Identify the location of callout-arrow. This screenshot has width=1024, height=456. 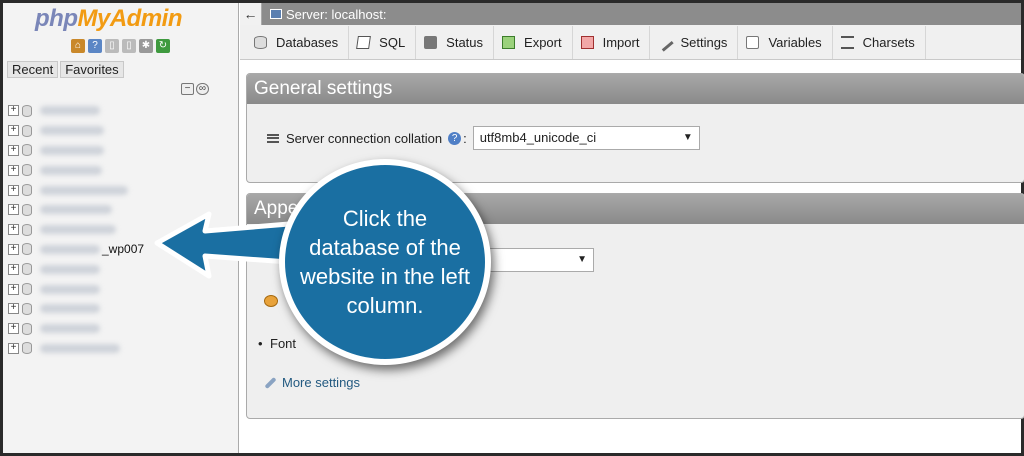
(223, 245).